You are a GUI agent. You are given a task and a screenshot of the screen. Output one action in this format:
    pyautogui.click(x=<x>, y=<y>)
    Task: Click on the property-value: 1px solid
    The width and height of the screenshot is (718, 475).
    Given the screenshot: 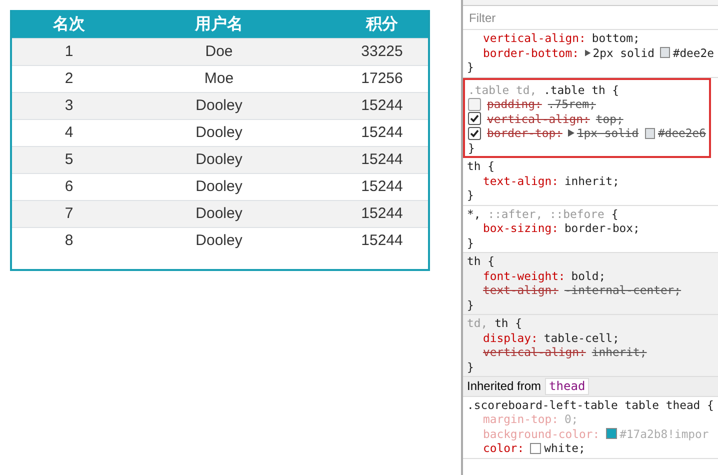 What is the action you would take?
    pyautogui.click(x=607, y=133)
    